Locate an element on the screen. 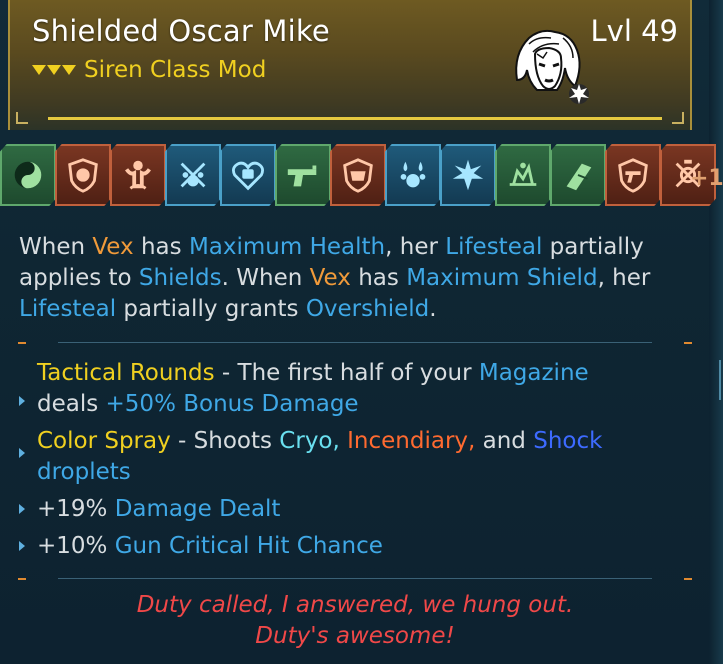  rarity-chevrons-icon is located at coordinates (54, 70).